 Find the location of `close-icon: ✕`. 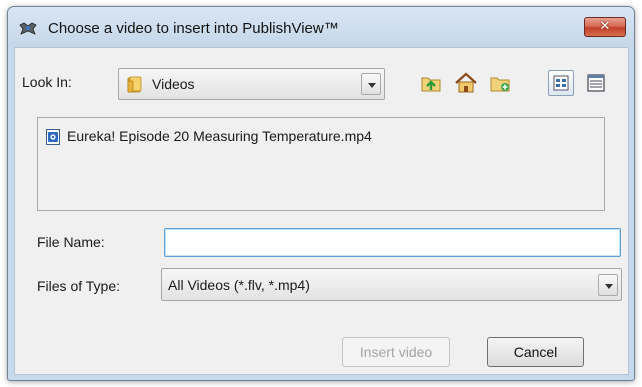

close-icon: ✕ is located at coordinates (605, 26).